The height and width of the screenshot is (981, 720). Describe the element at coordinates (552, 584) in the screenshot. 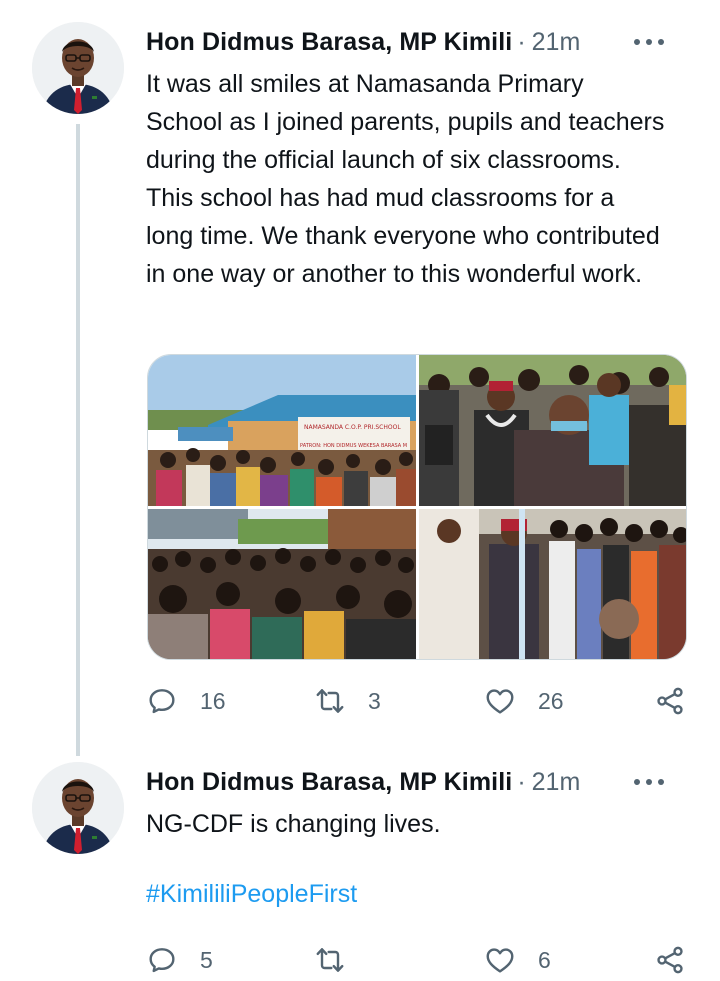

I see `photo-visitors` at that location.